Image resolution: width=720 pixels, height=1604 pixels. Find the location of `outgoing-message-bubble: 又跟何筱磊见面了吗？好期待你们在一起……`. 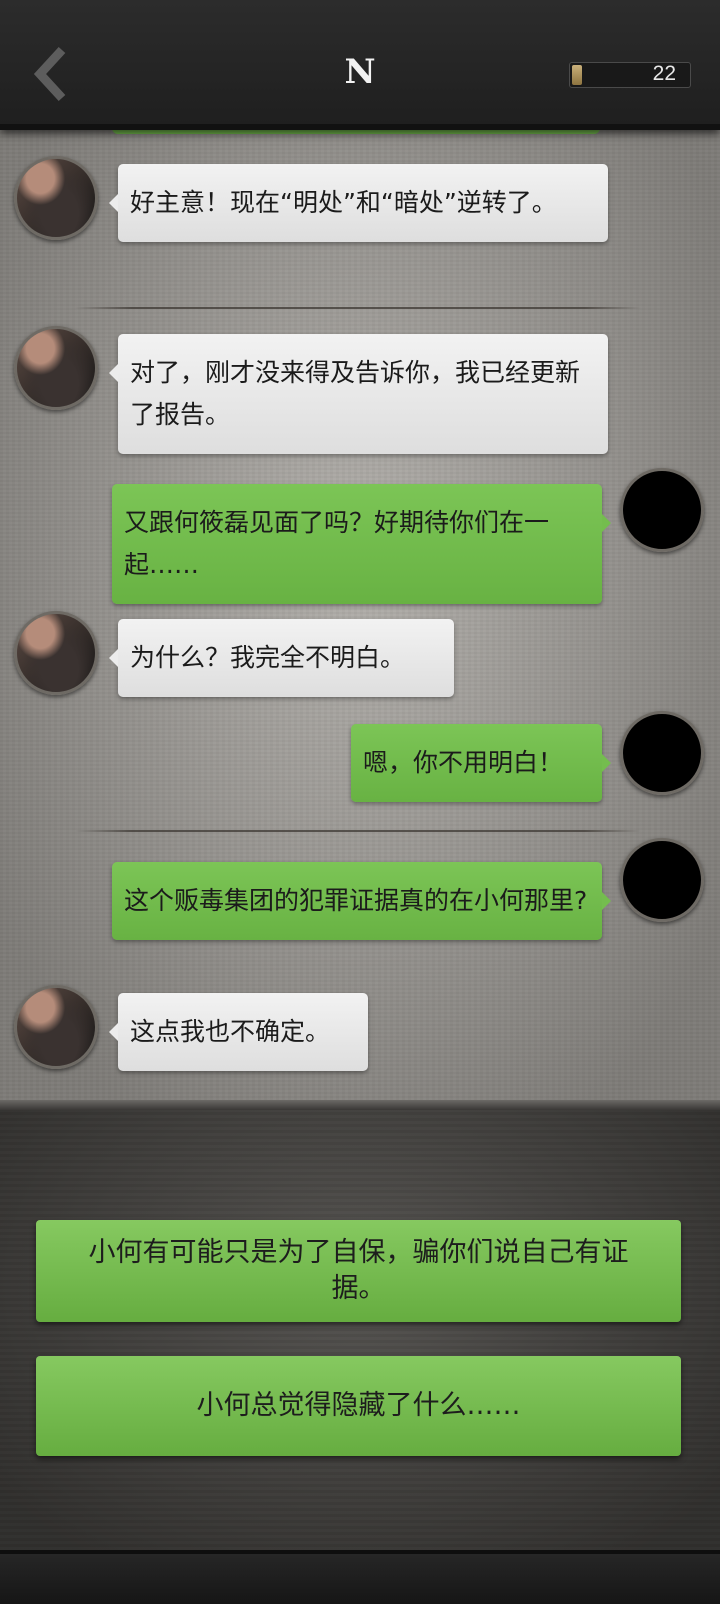

outgoing-message-bubble: 又跟何筱磊见面了吗？好期待你们在一起…… is located at coordinates (361, 544).